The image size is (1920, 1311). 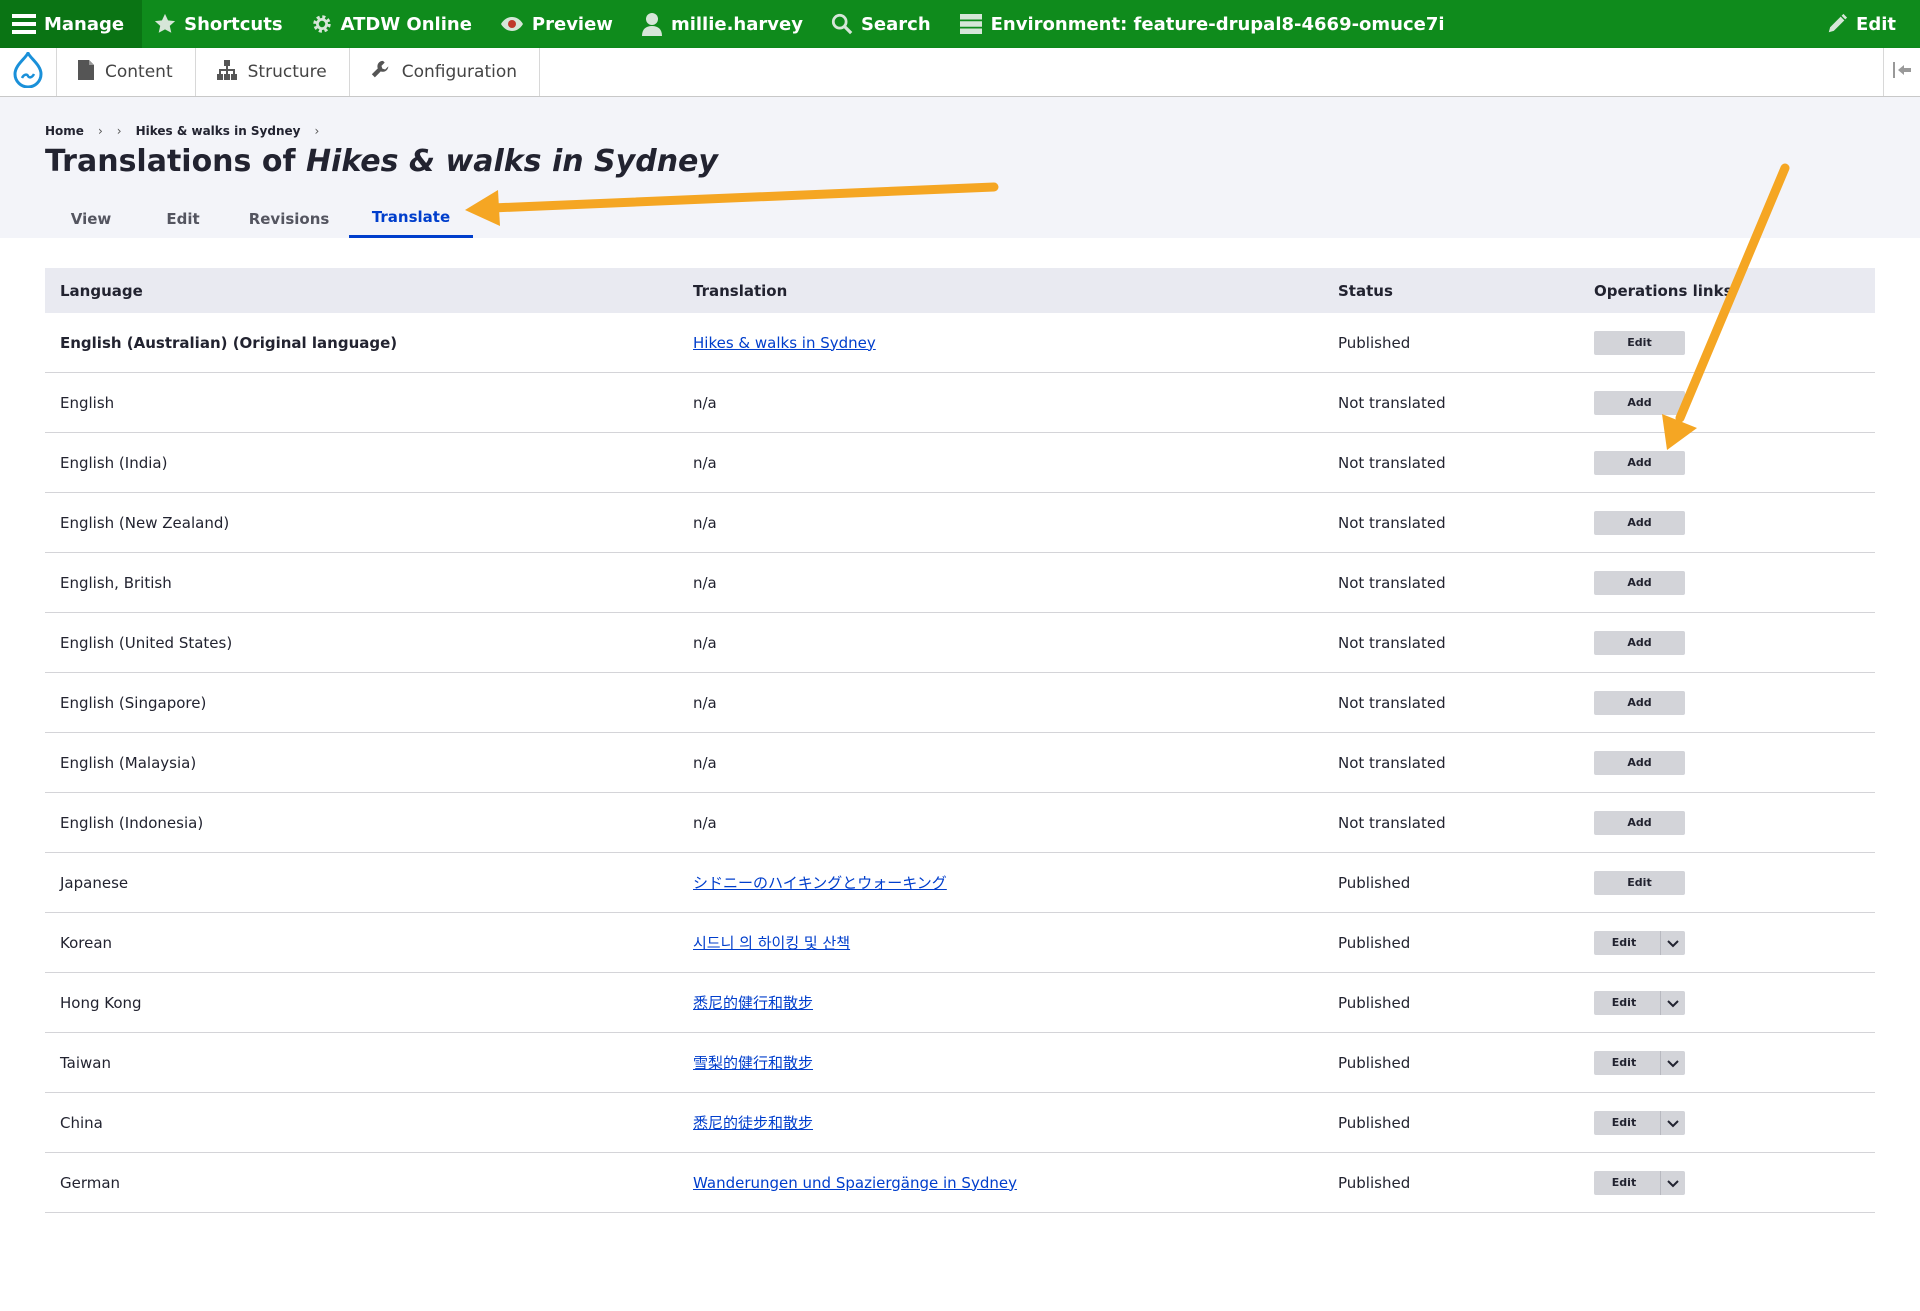 I want to click on language-cell: English (India), so click(x=361, y=462).